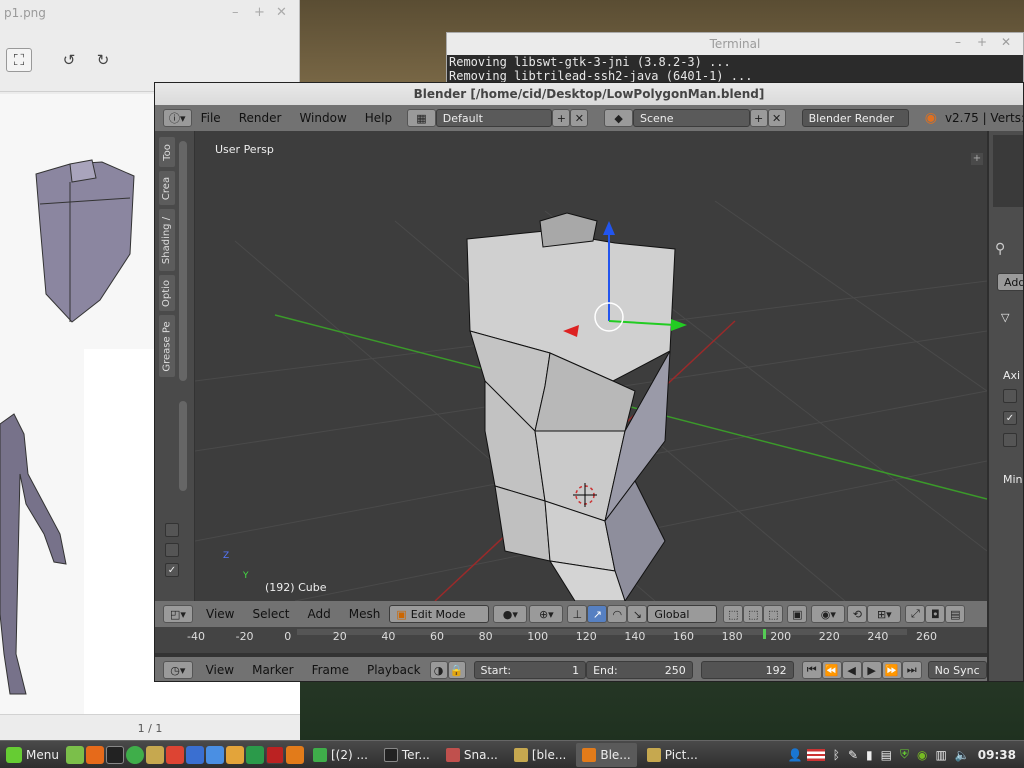  Describe the element at coordinates (962, 755) in the screenshot. I see `volume-icon: 🔈` at that location.